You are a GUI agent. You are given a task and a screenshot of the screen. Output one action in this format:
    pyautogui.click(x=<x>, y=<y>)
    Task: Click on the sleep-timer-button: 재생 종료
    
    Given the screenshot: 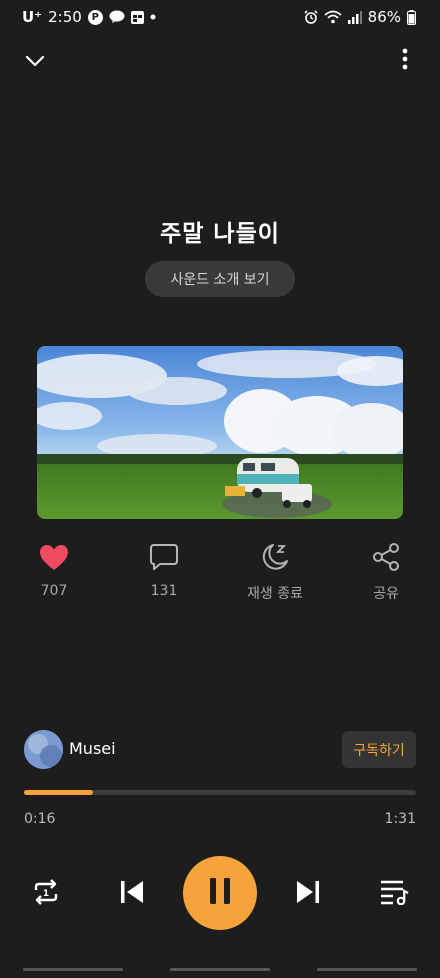 What is the action you would take?
    pyautogui.click(x=275, y=571)
    